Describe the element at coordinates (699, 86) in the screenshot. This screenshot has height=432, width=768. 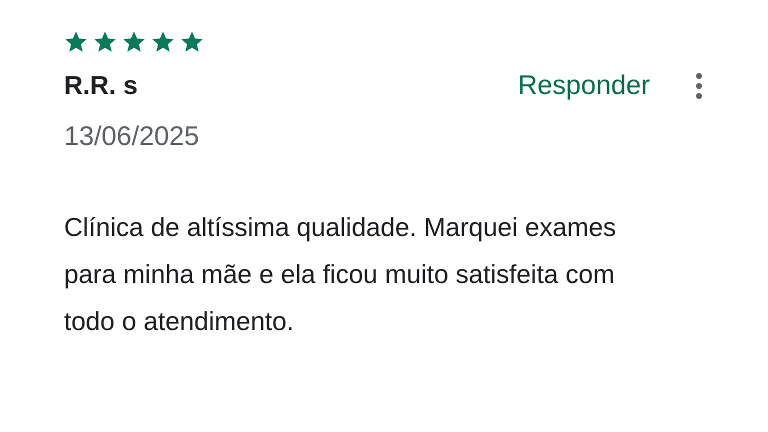
I see `more-options-icon` at that location.